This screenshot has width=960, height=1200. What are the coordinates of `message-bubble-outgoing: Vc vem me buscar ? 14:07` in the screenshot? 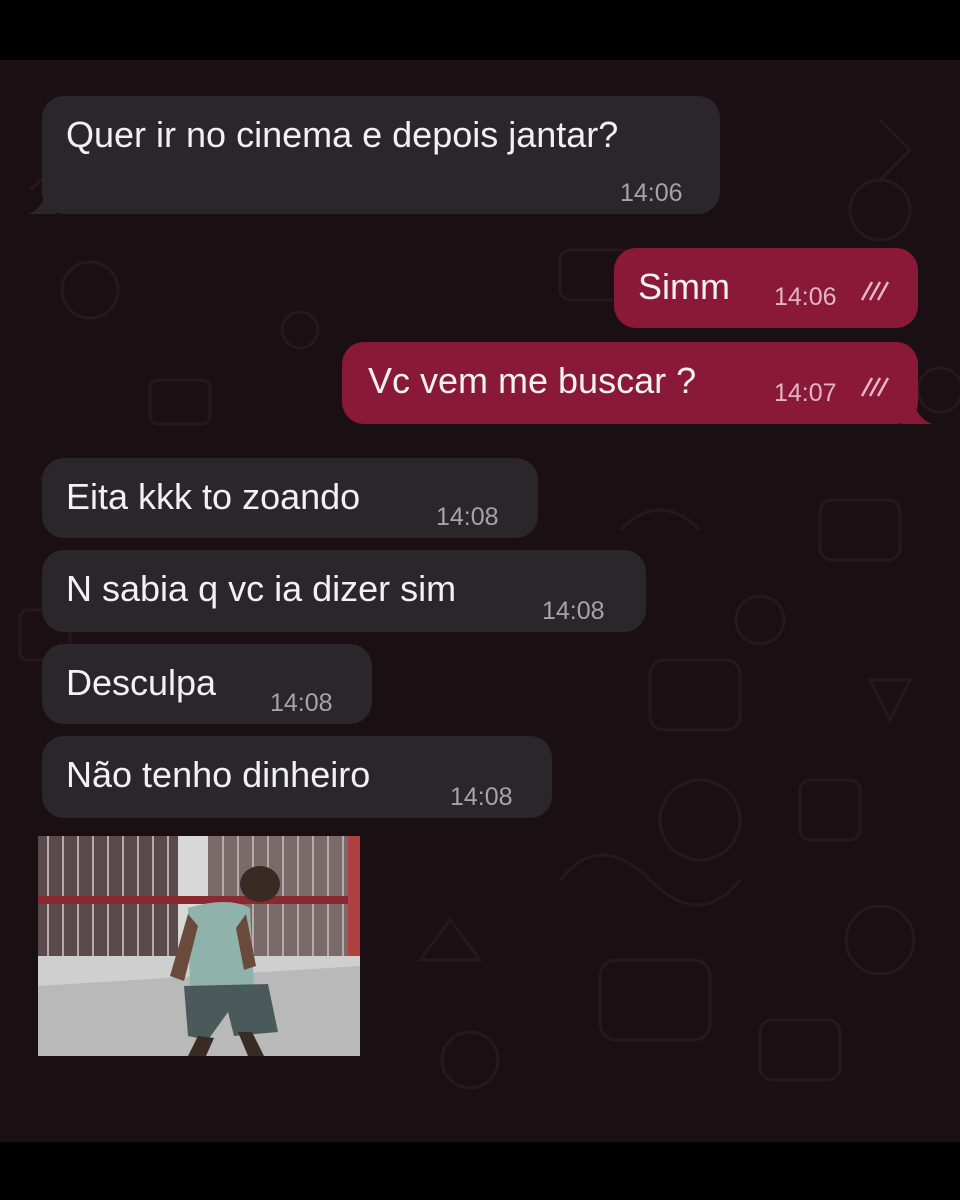 It's located at (630, 383).